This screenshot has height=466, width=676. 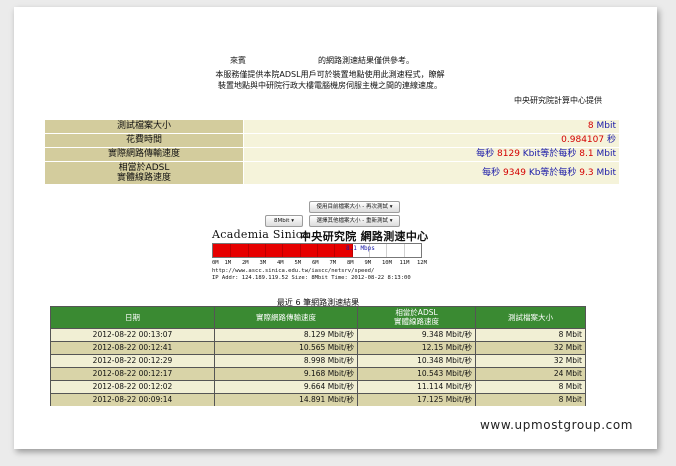 What do you see at coordinates (228, 263) in the screenshot?
I see `meter-scale-tick: 1M` at bounding box center [228, 263].